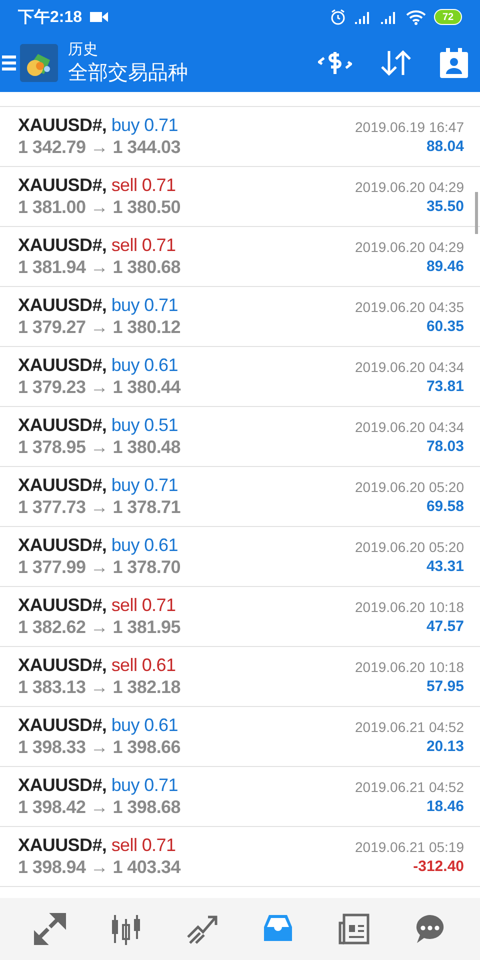 The image size is (480, 960). I want to click on chat-bubble-icon, so click(430, 929).